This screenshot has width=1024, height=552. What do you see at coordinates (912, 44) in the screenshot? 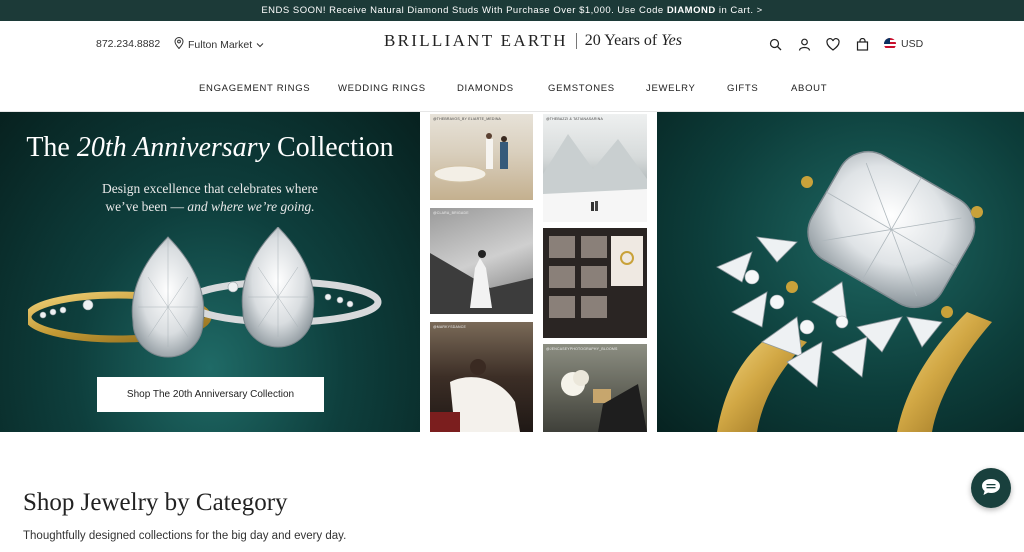
I see `currency-label: USD` at bounding box center [912, 44].